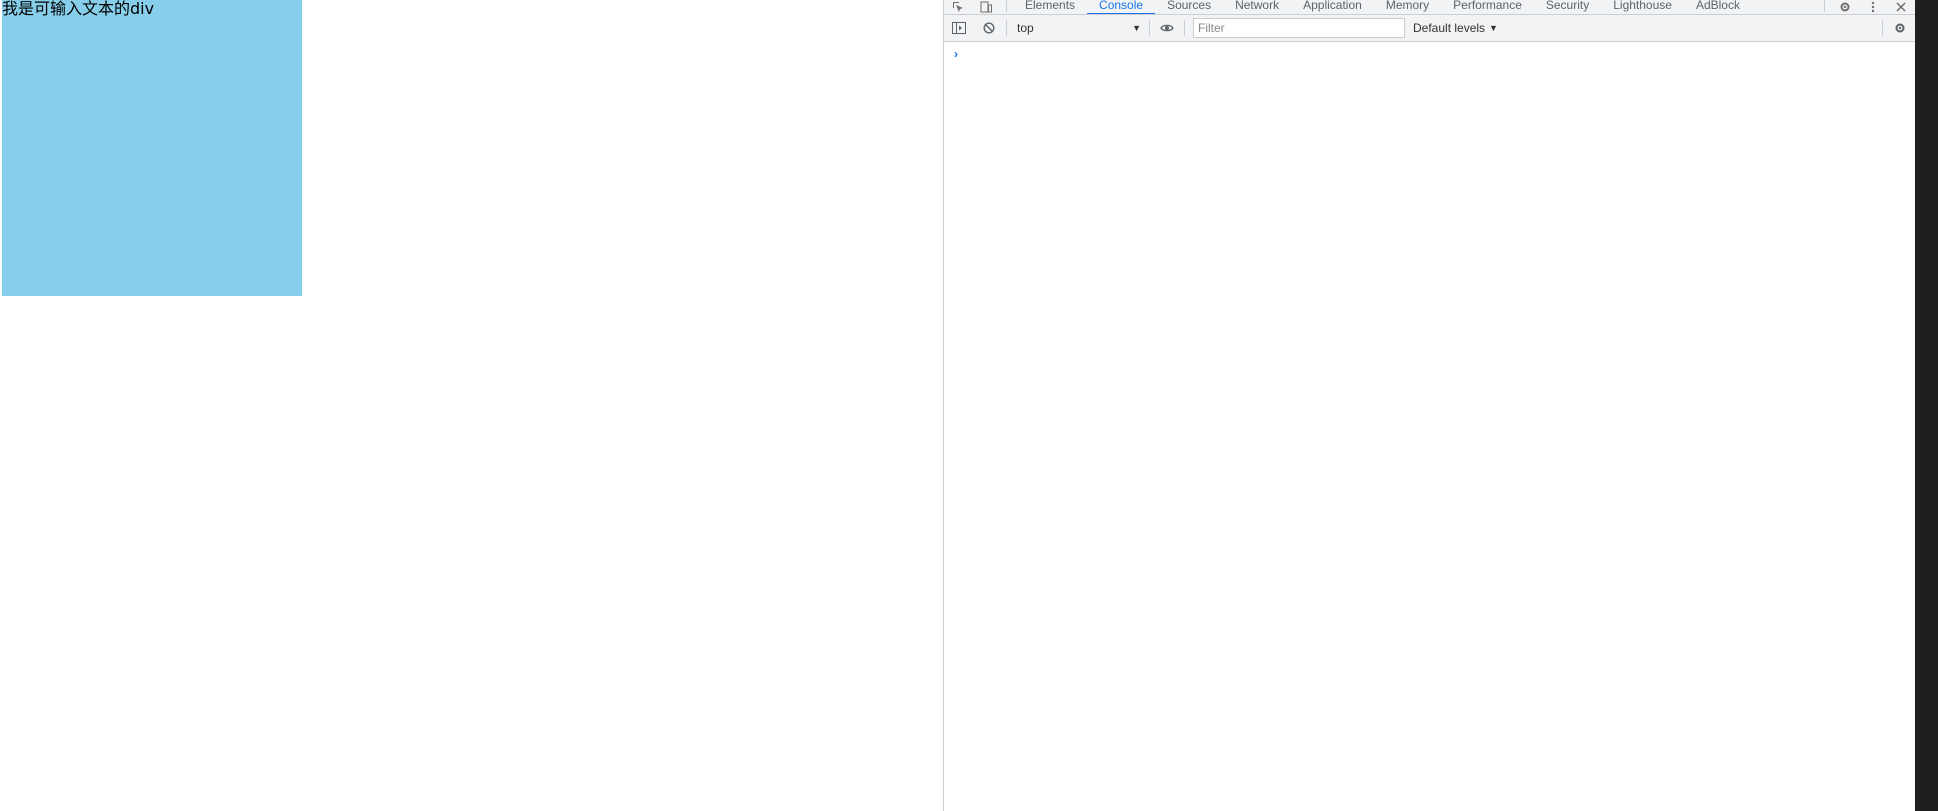 This screenshot has width=1938, height=811. Describe the element at coordinates (1078, 28) in the screenshot. I see `context-selector: top ▼` at that location.